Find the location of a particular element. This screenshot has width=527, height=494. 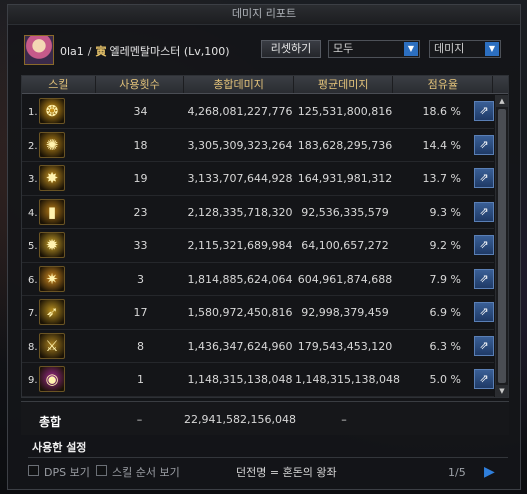

damage-share: 6.3 % is located at coordinates (445, 346).